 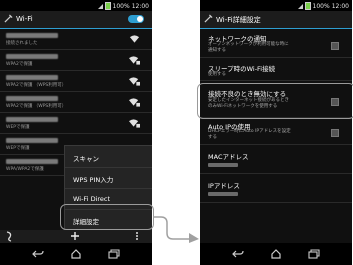 What do you see at coordinates (223, 194) in the screenshot?
I see `ip-address-value-blurred` at bounding box center [223, 194].